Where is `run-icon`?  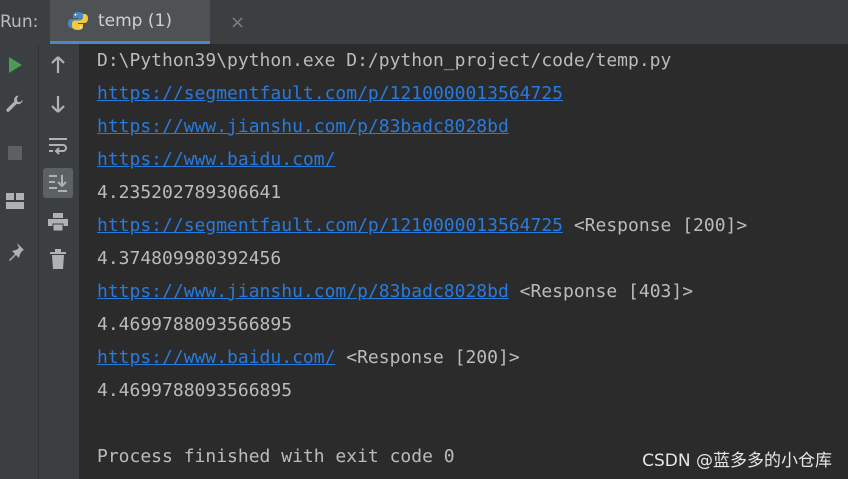
run-icon is located at coordinates (15, 65).